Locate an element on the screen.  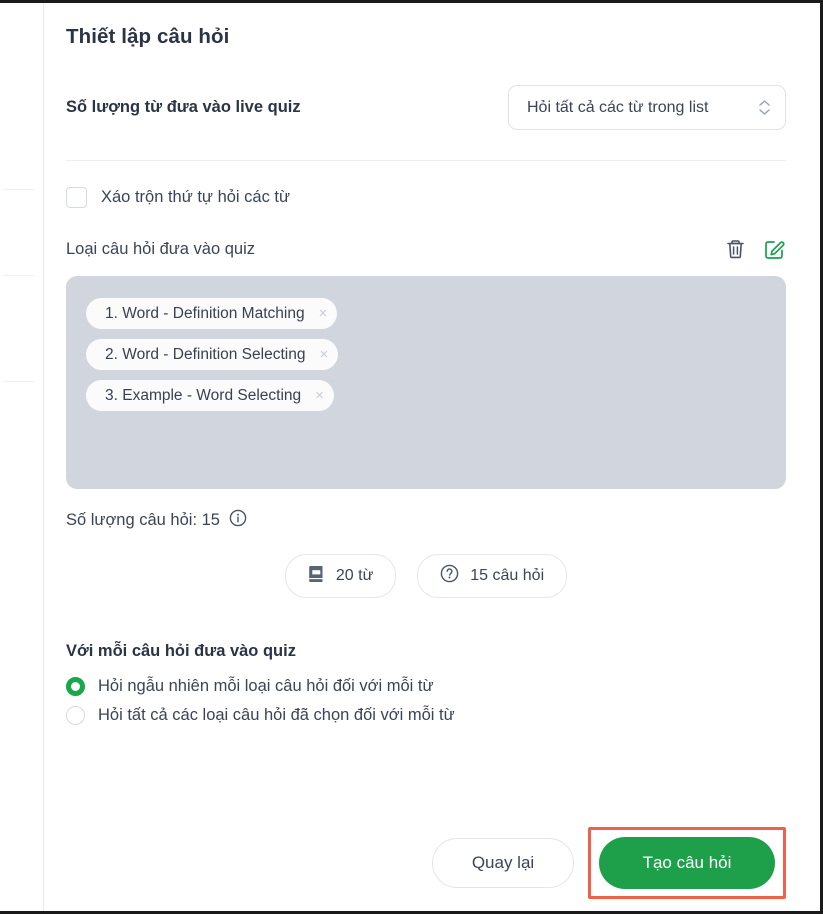
stat-chips: 20 từ 15 câu hỏi is located at coordinates (426, 576).